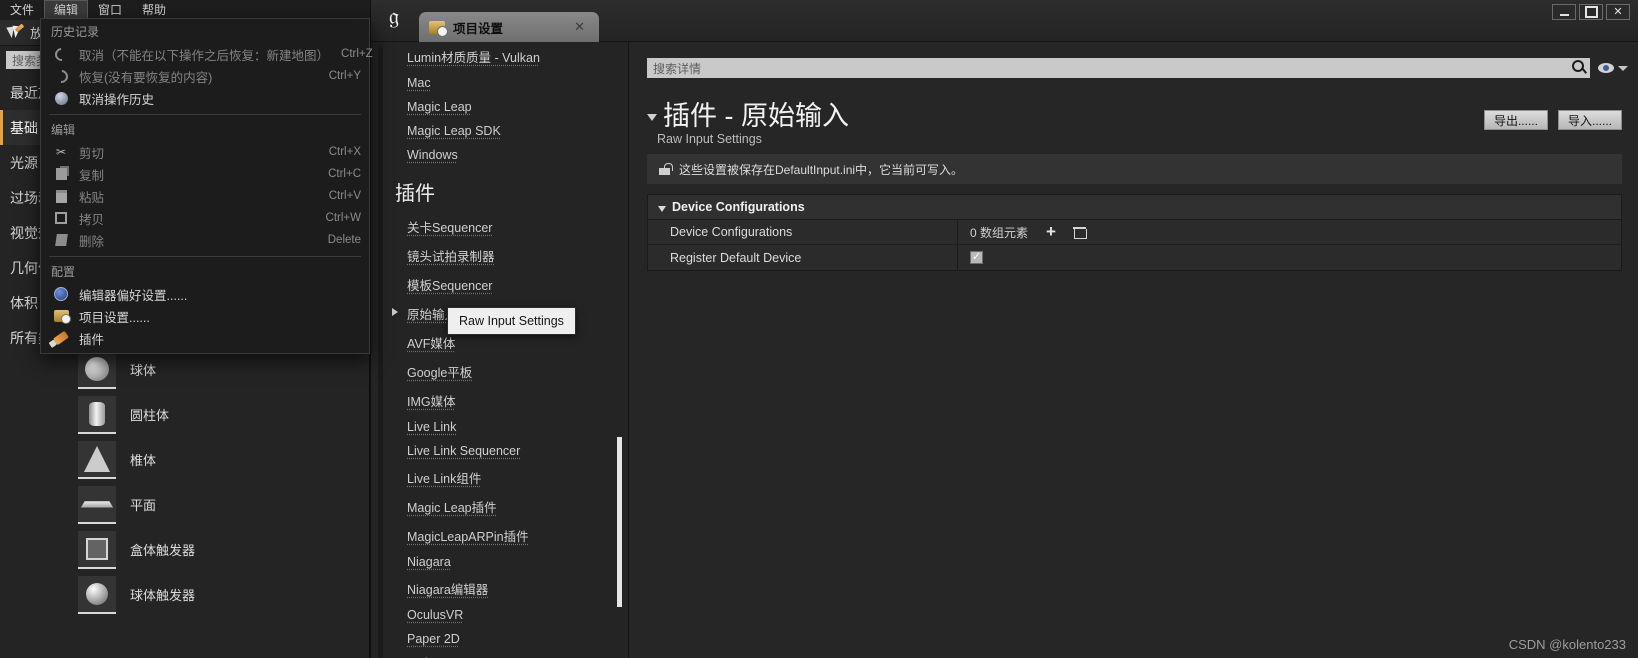 The height and width of the screenshot is (658, 1638). I want to click on editor-preferences-icon, so click(61, 294).